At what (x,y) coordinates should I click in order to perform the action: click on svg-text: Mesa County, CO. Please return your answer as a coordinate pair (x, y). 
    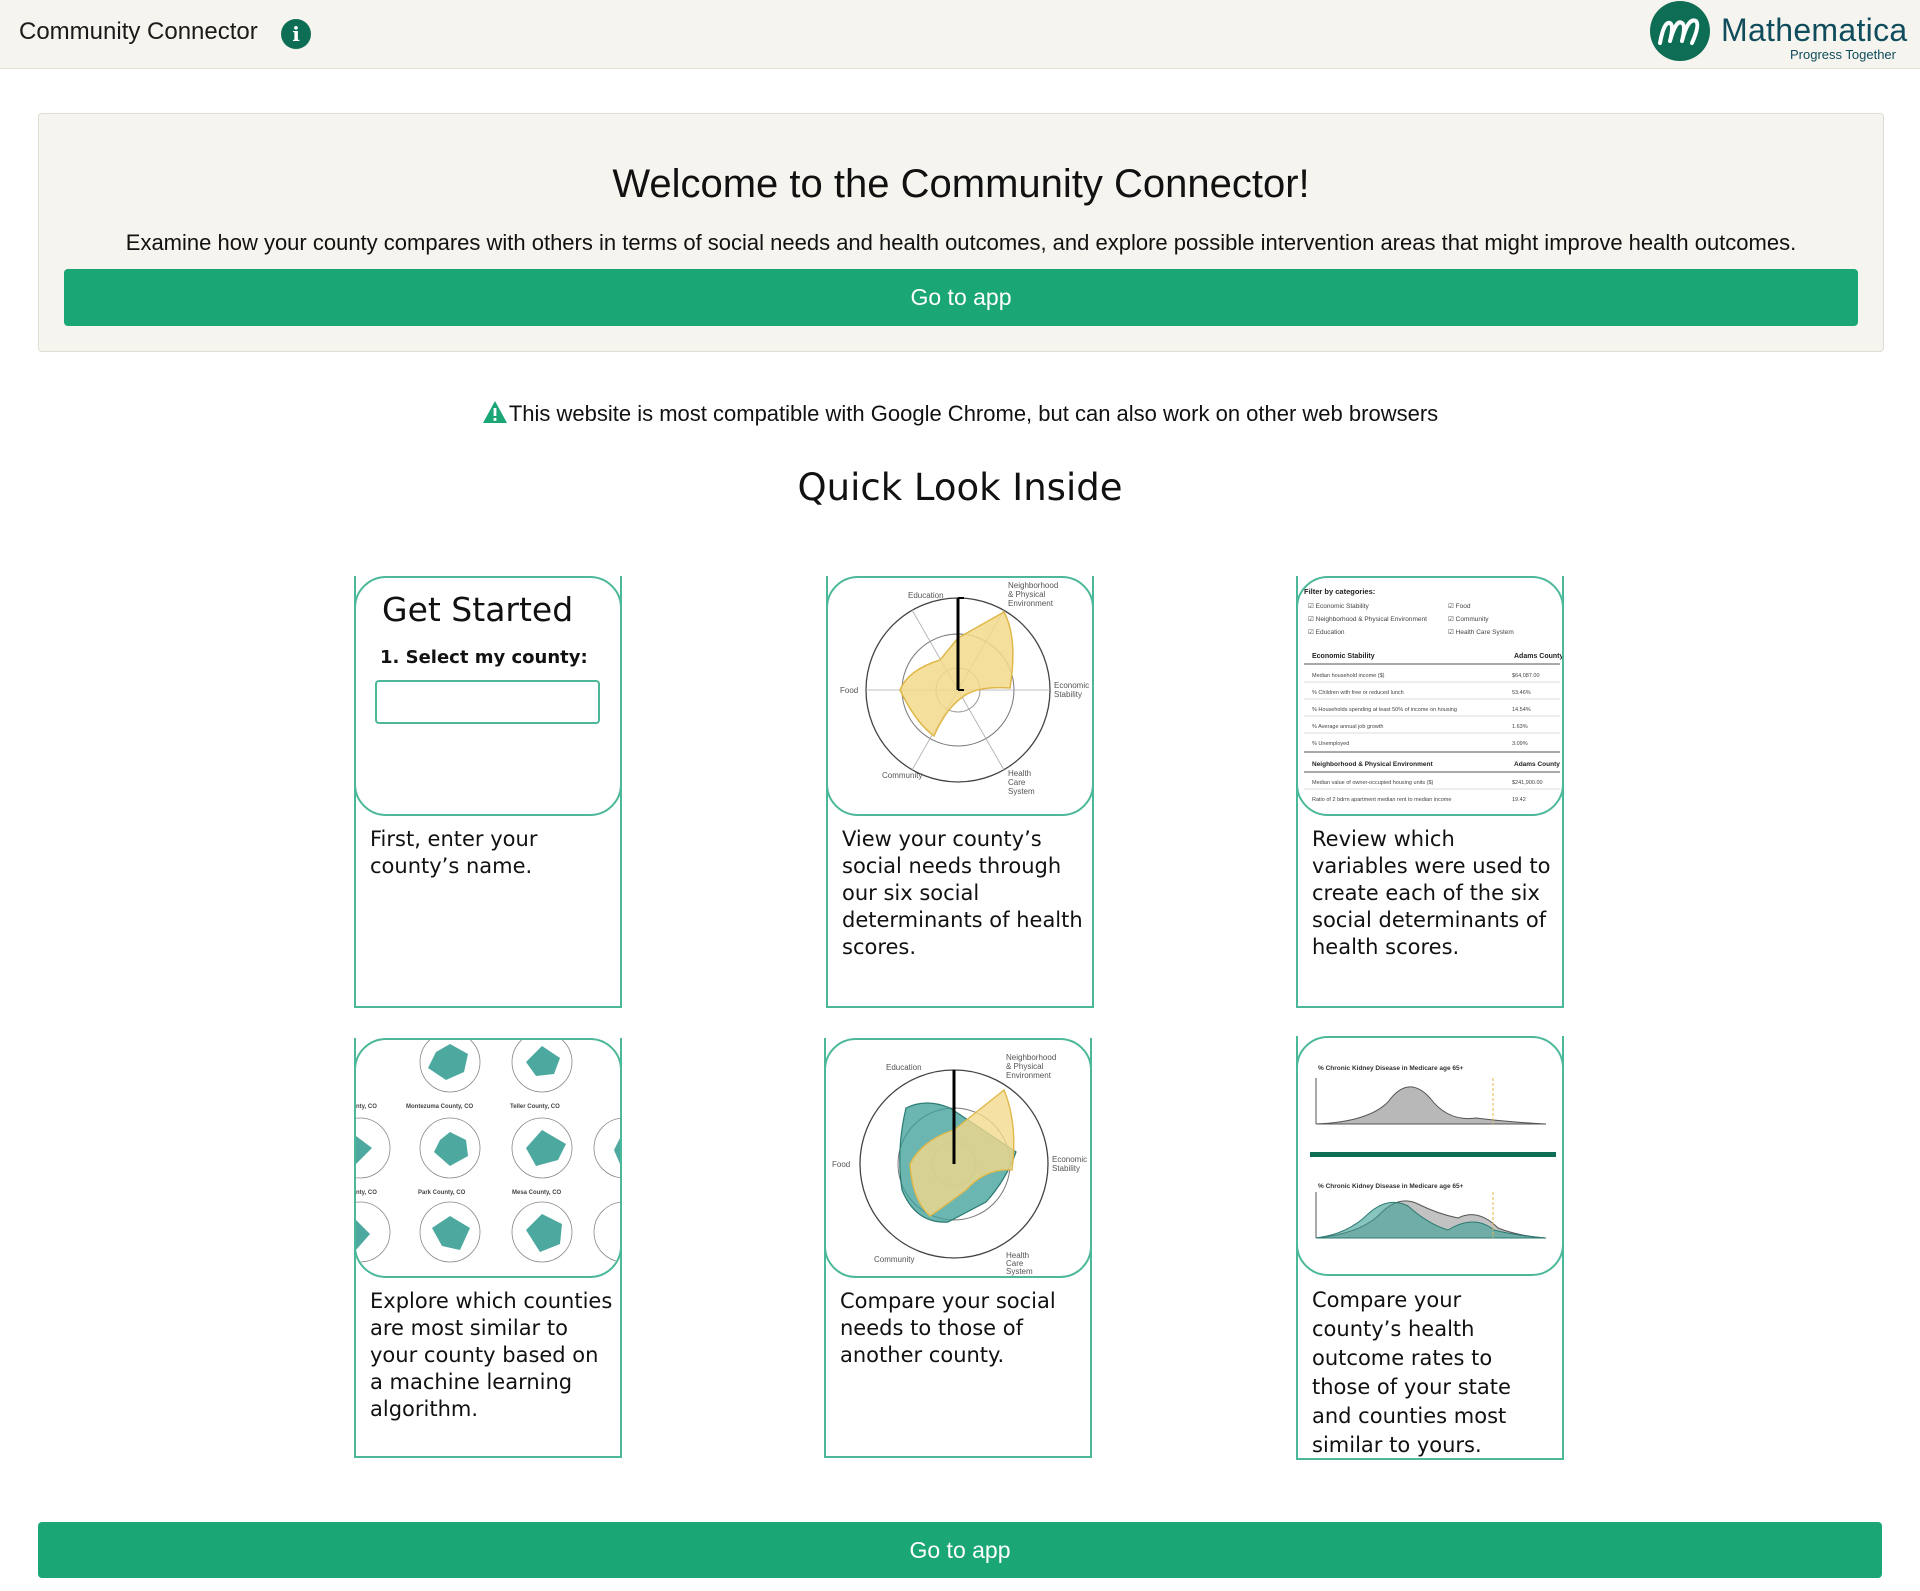
    Looking at the image, I should click on (537, 1193).